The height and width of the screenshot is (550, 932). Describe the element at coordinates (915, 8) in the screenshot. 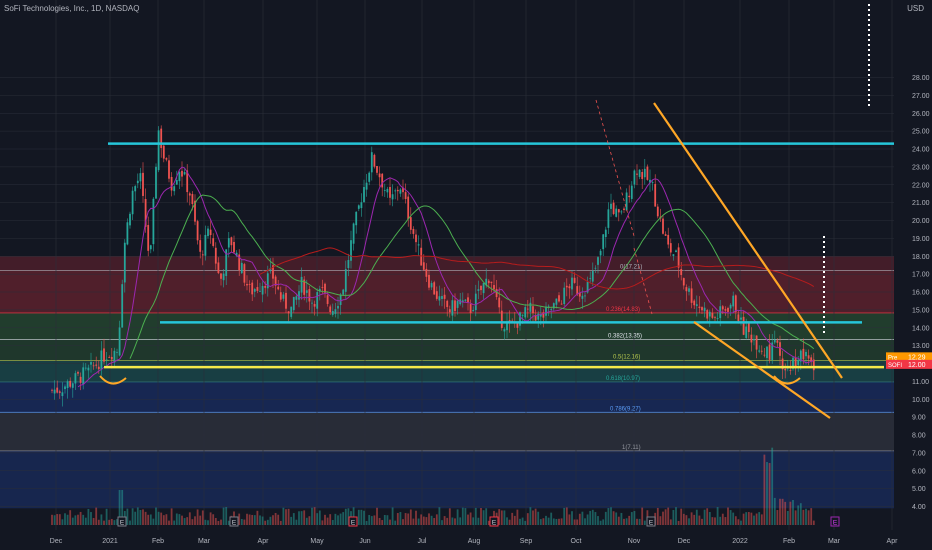

I see `currency-label: USD` at that location.